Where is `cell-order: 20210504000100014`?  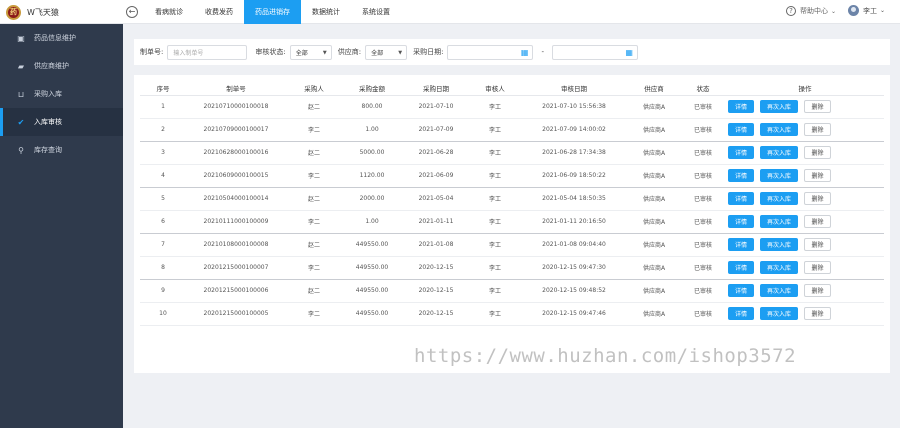
cell-order: 20210504000100014 is located at coordinates (236, 199).